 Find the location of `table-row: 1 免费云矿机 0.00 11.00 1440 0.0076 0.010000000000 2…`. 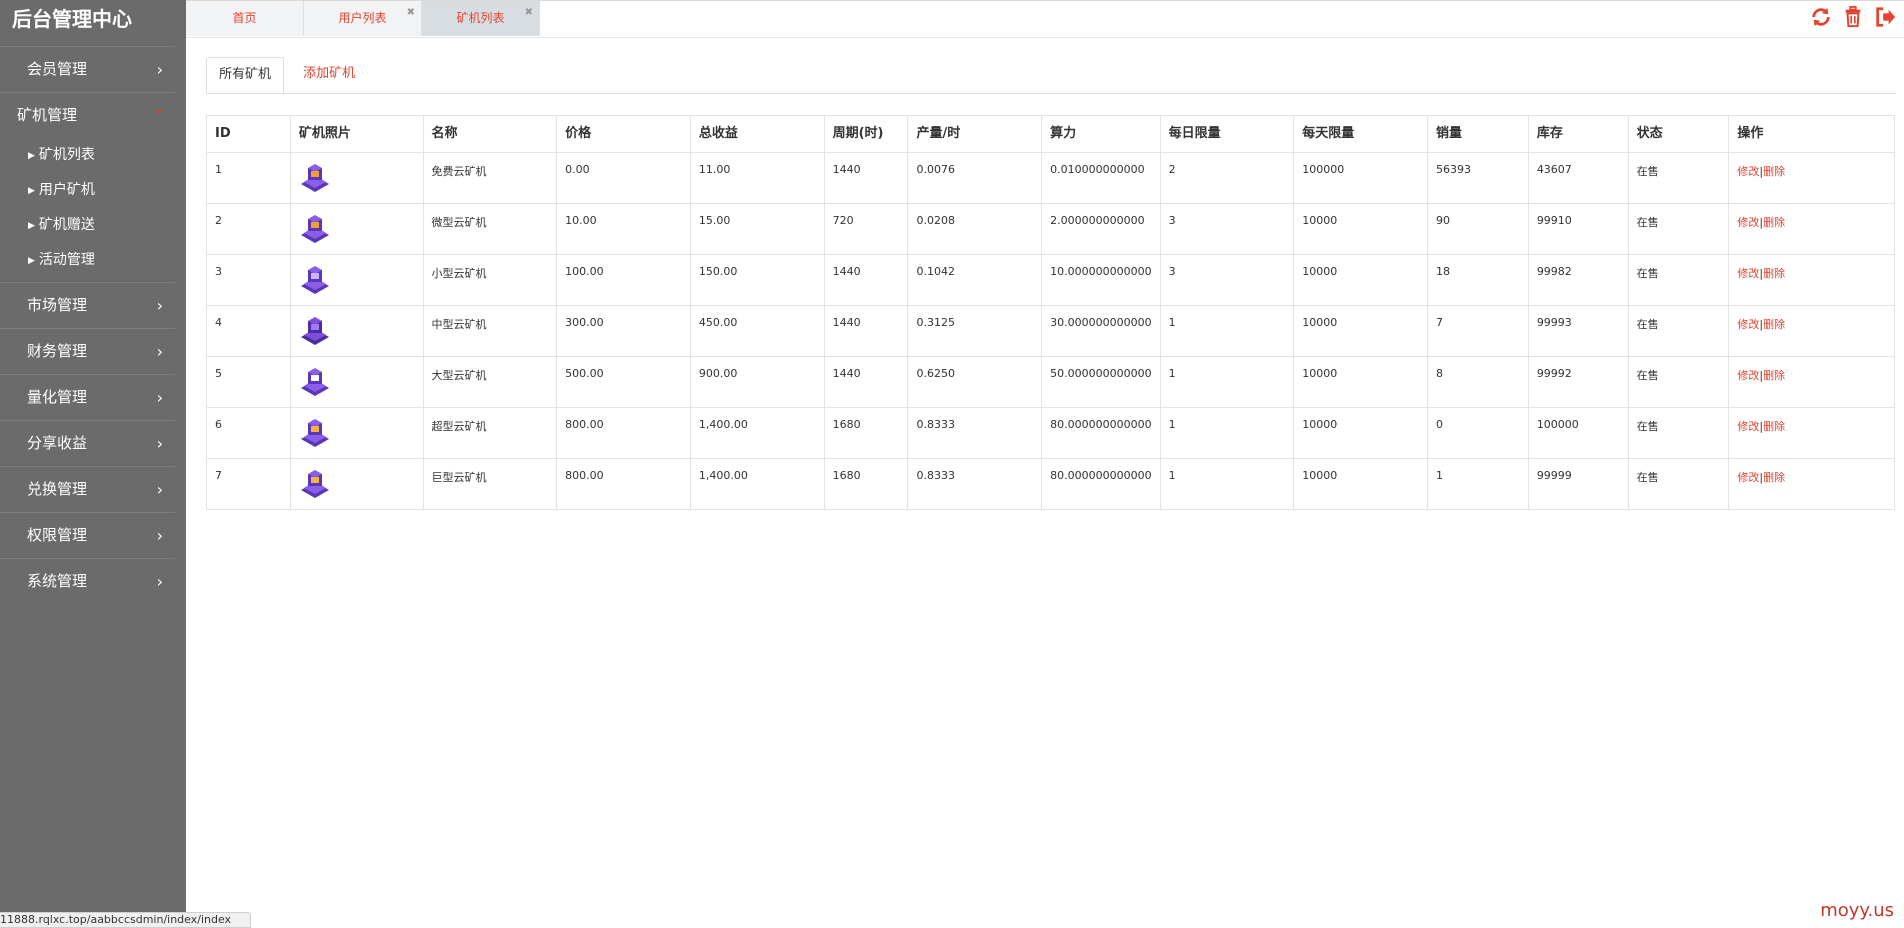

table-row: 1 免费云矿机 0.00 11.00 1440 0.0076 0.010000000000 2… is located at coordinates (1050, 178).